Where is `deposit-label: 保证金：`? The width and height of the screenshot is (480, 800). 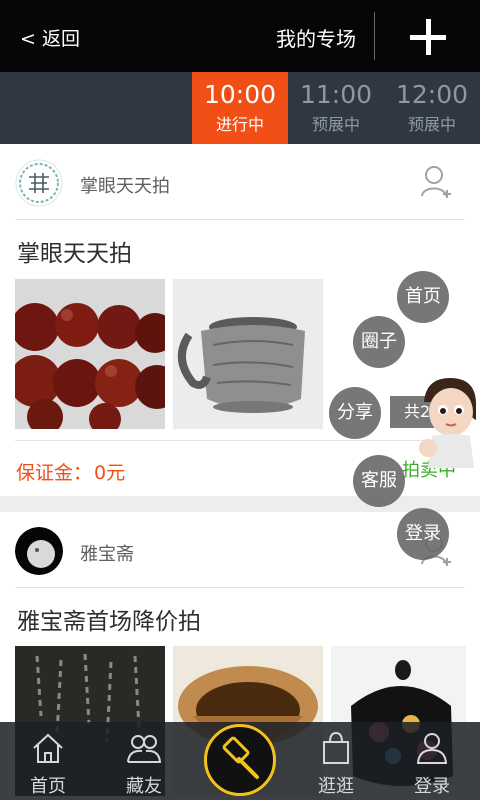 deposit-label: 保证金： is located at coordinates (54, 473).